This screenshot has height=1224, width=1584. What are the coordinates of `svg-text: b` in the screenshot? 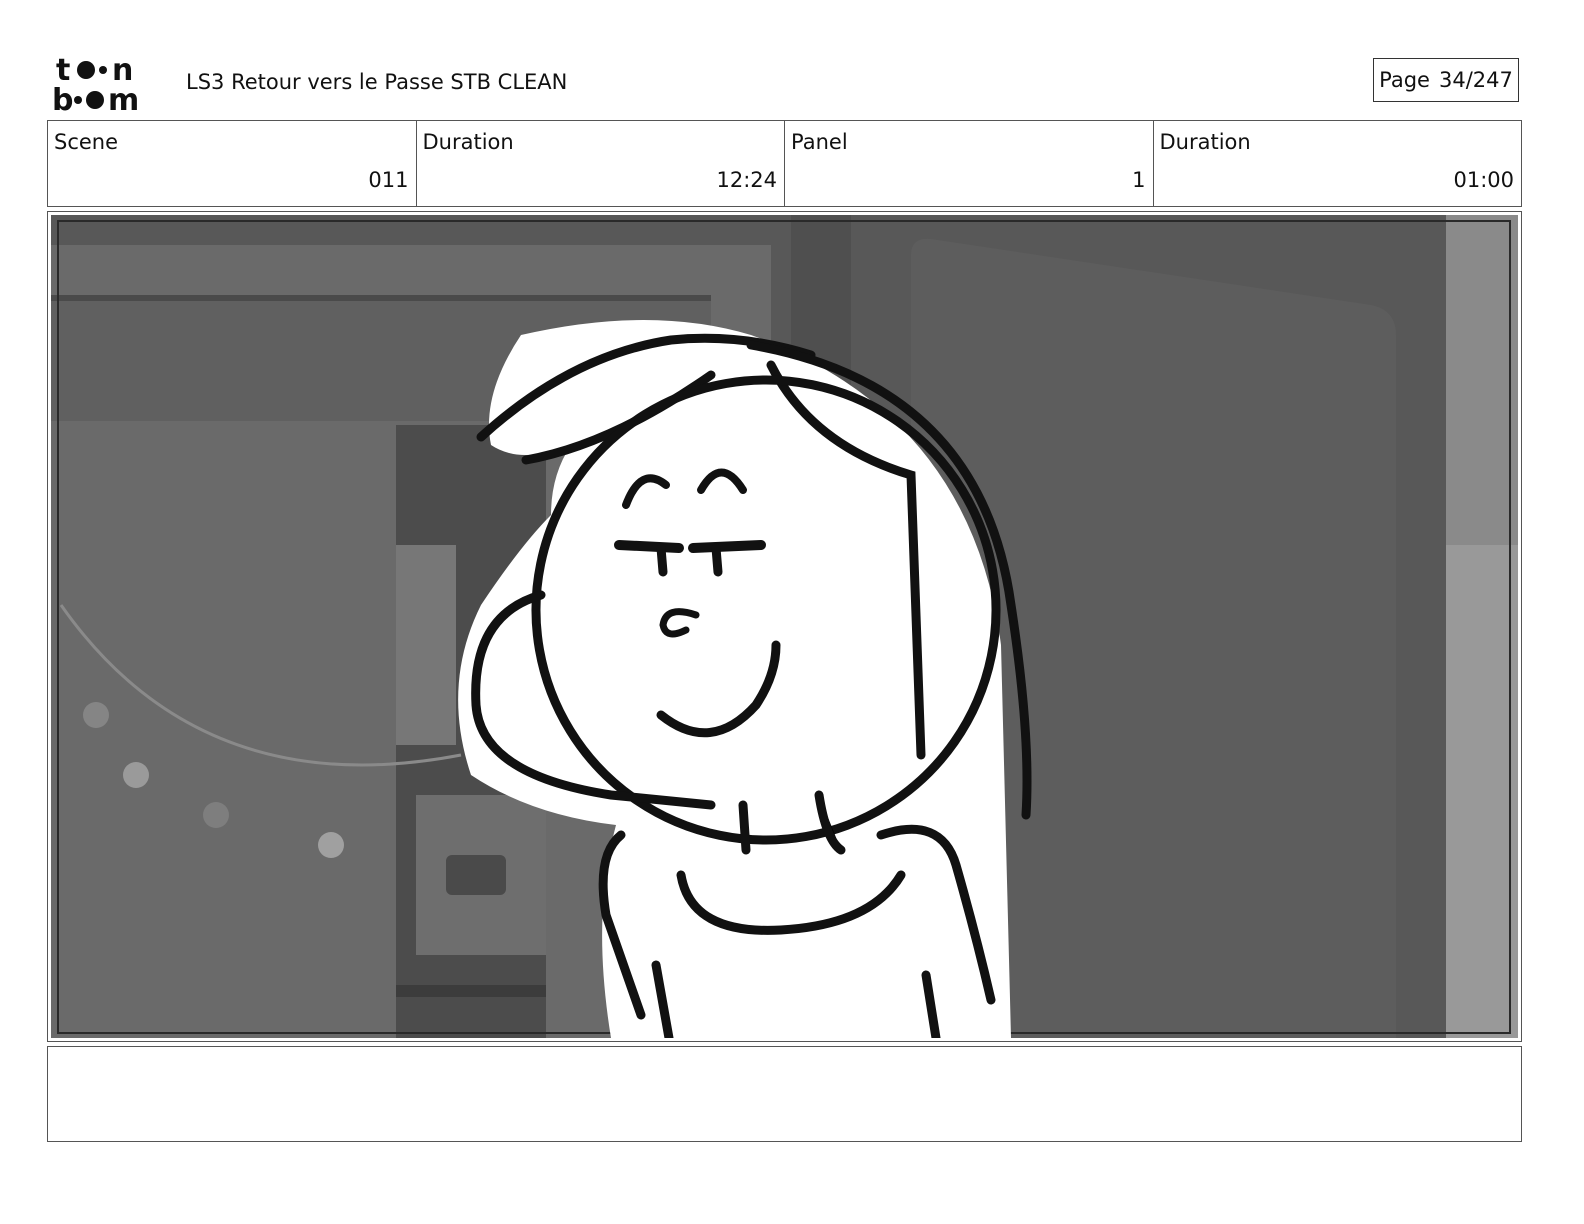 It's located at (62, 98).